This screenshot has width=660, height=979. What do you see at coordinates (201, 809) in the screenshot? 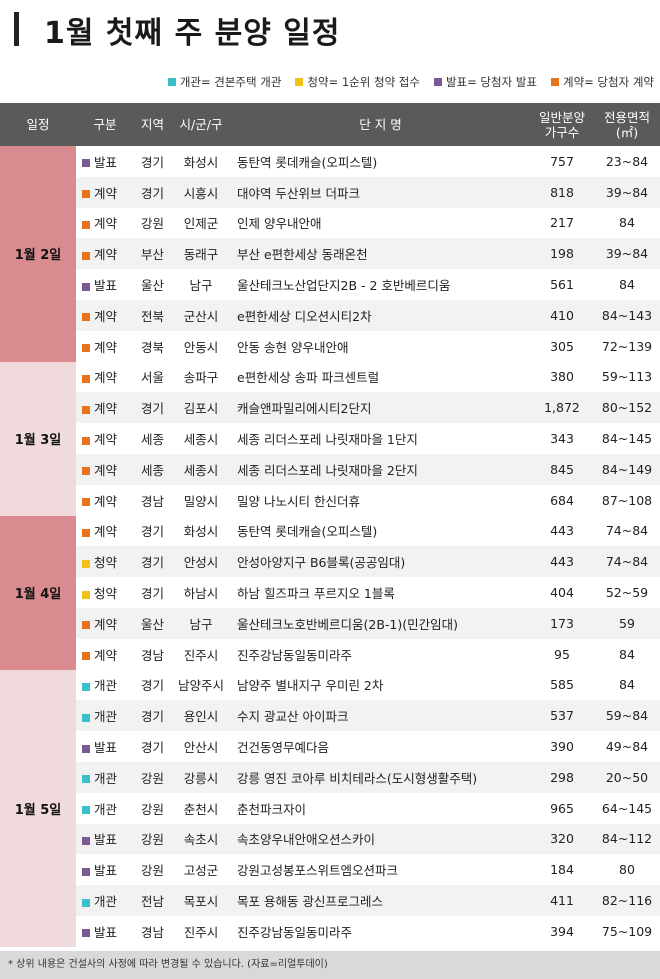
I see `city-cell: 춘천시` at bounding box center [201, 809].